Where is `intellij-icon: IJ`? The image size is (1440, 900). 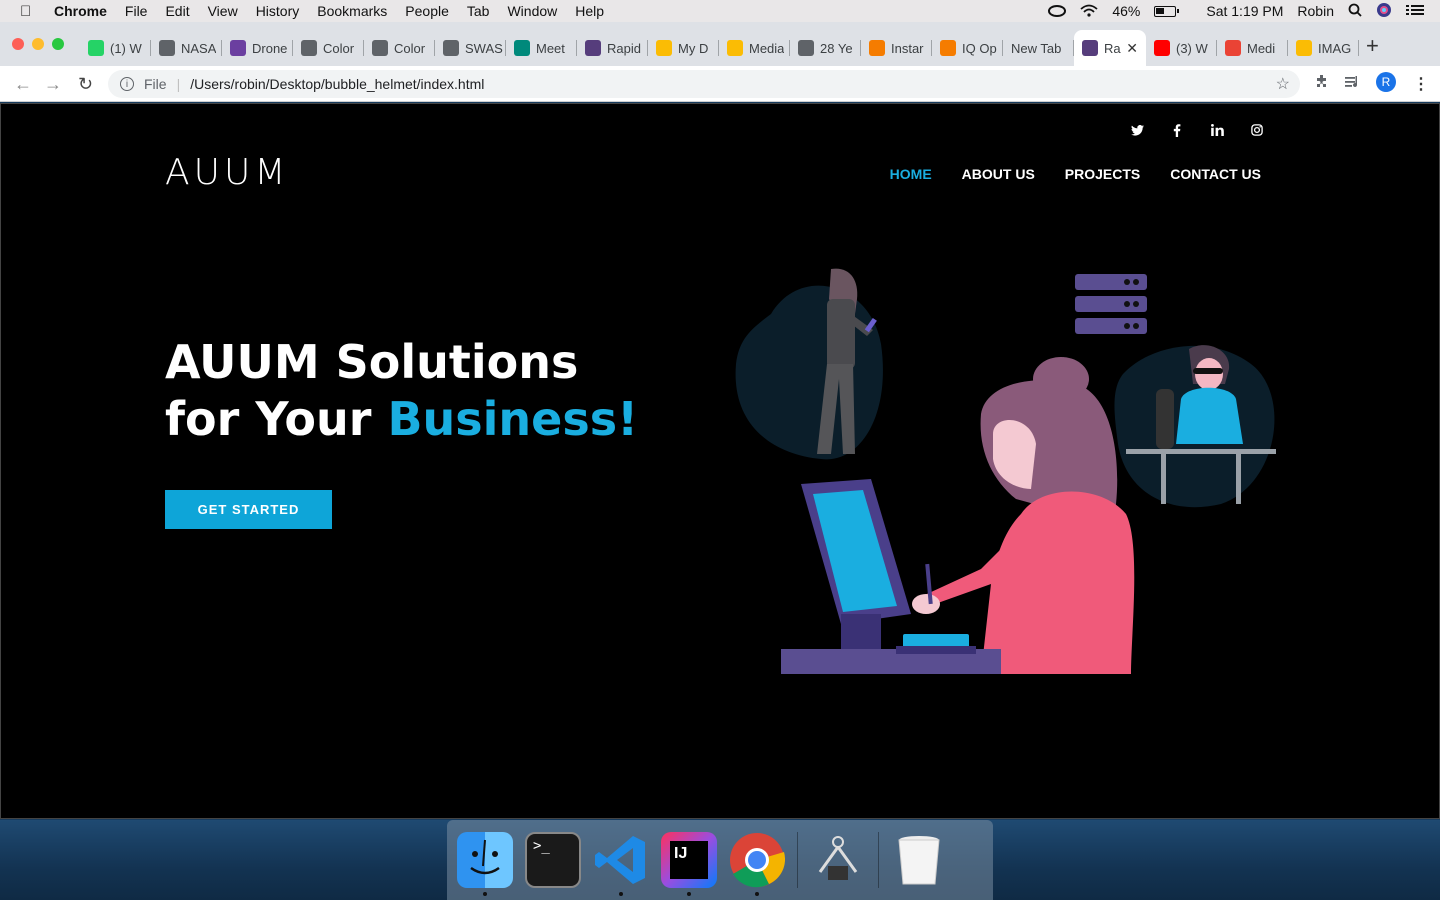
intellij-icon: IJ is located at coordinates (689, 864).